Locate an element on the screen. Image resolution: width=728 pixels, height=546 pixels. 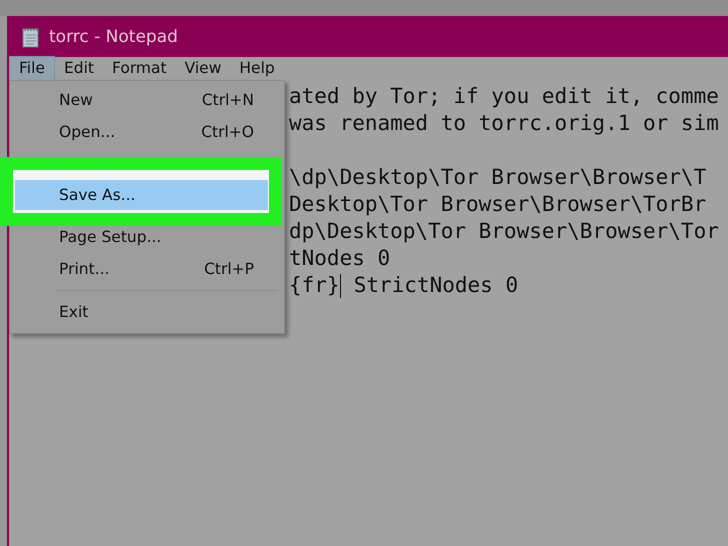
text-cursor is located at coordinates (341, 286).